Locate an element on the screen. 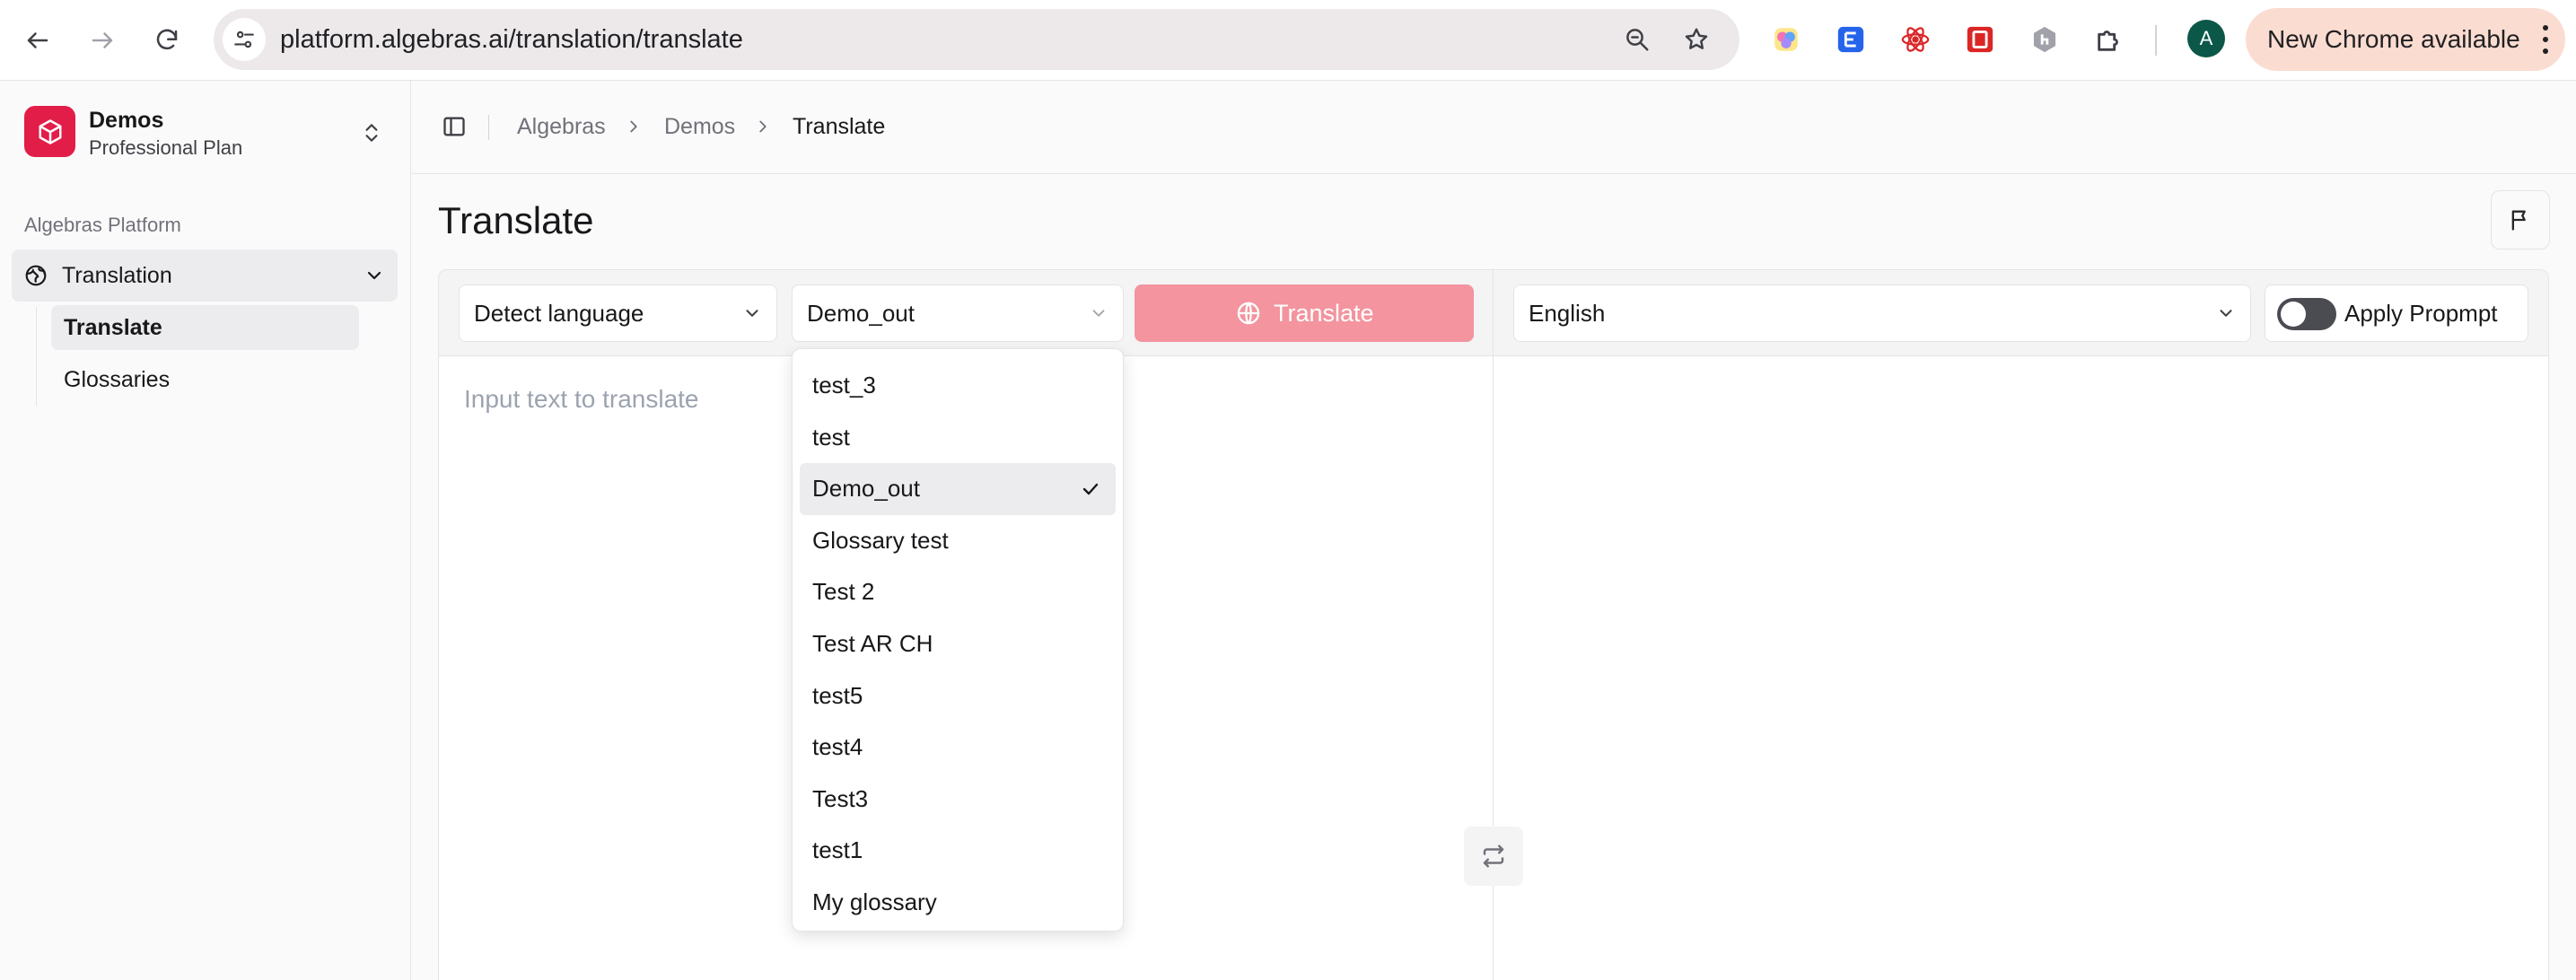  glossary-option-label: Test 2 is located at coordinates (843, 592).